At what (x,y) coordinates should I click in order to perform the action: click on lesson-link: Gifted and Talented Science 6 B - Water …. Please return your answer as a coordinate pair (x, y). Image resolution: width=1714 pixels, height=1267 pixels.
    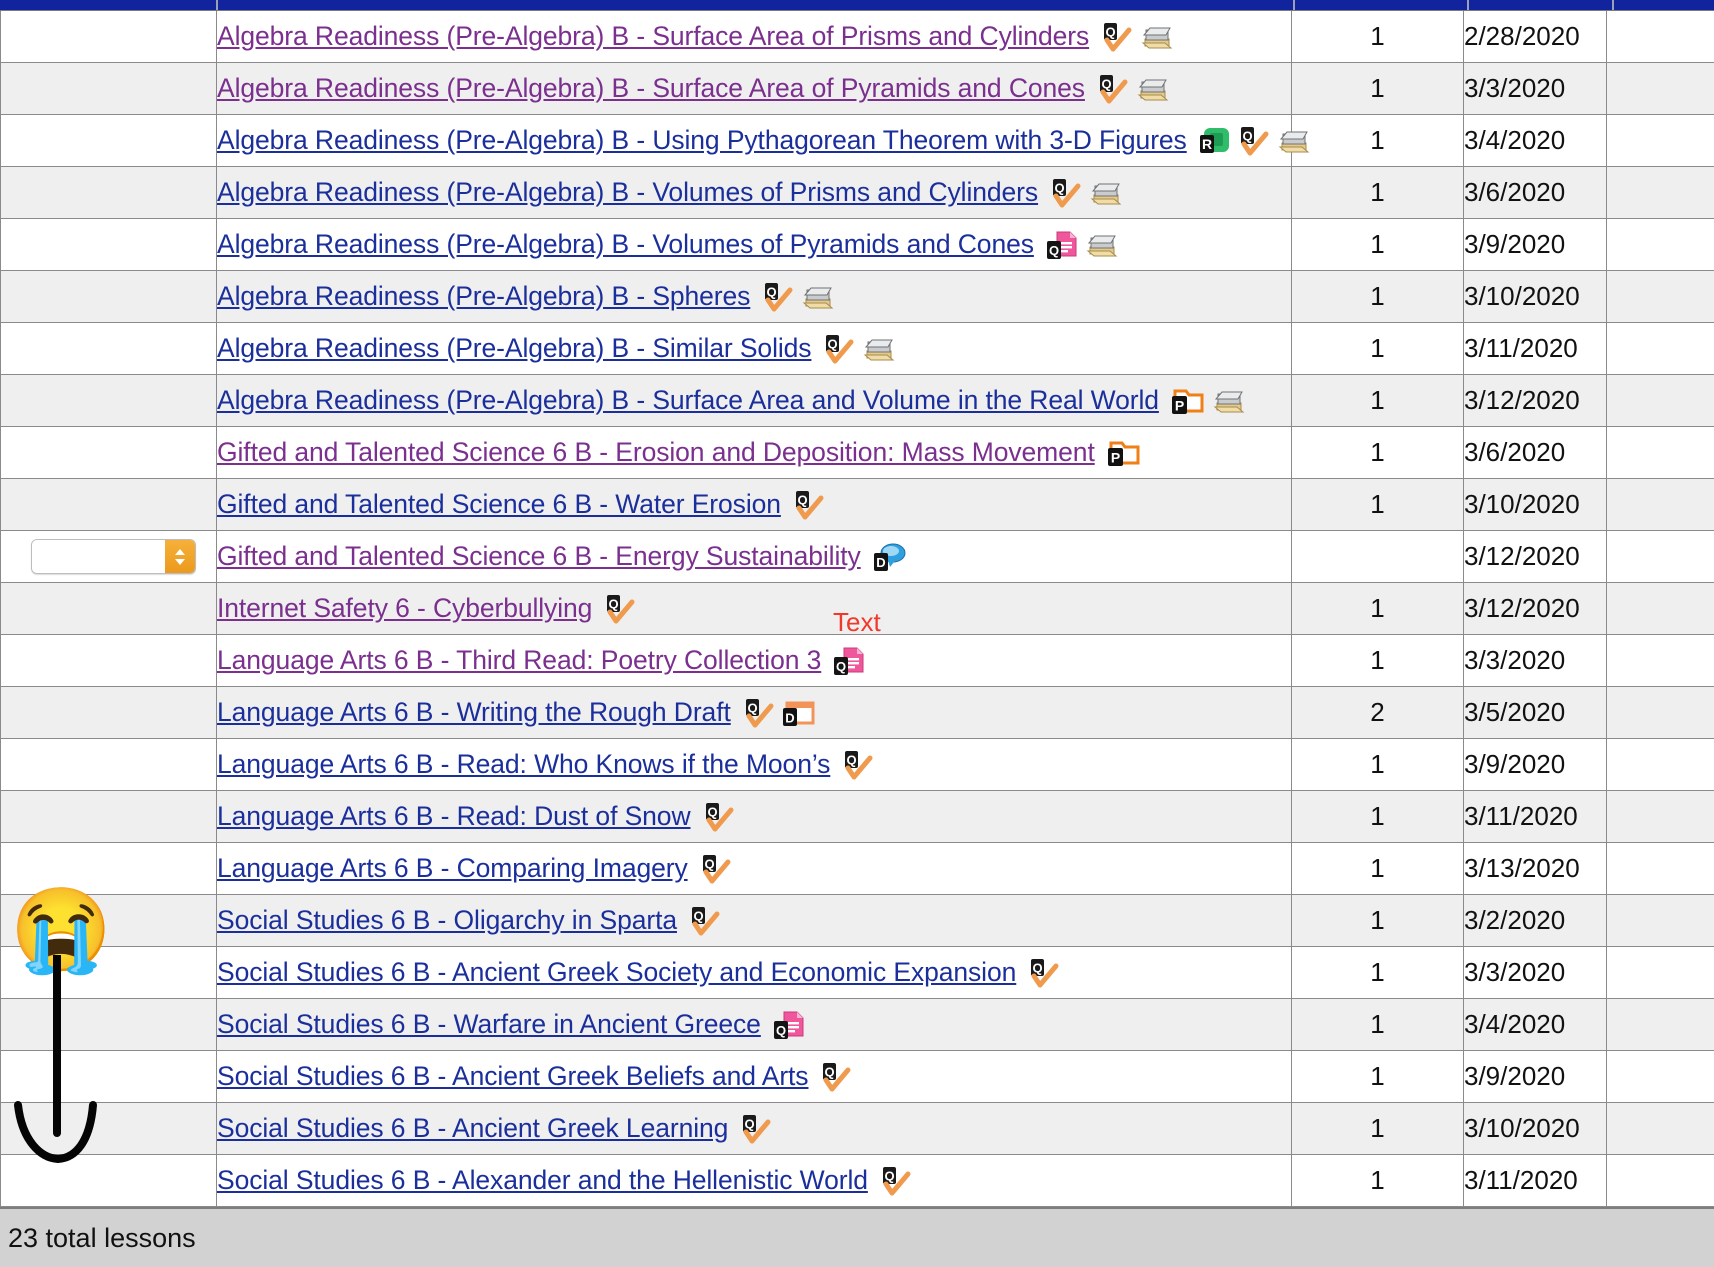
    Looking at the image, I should click on (499, 504).